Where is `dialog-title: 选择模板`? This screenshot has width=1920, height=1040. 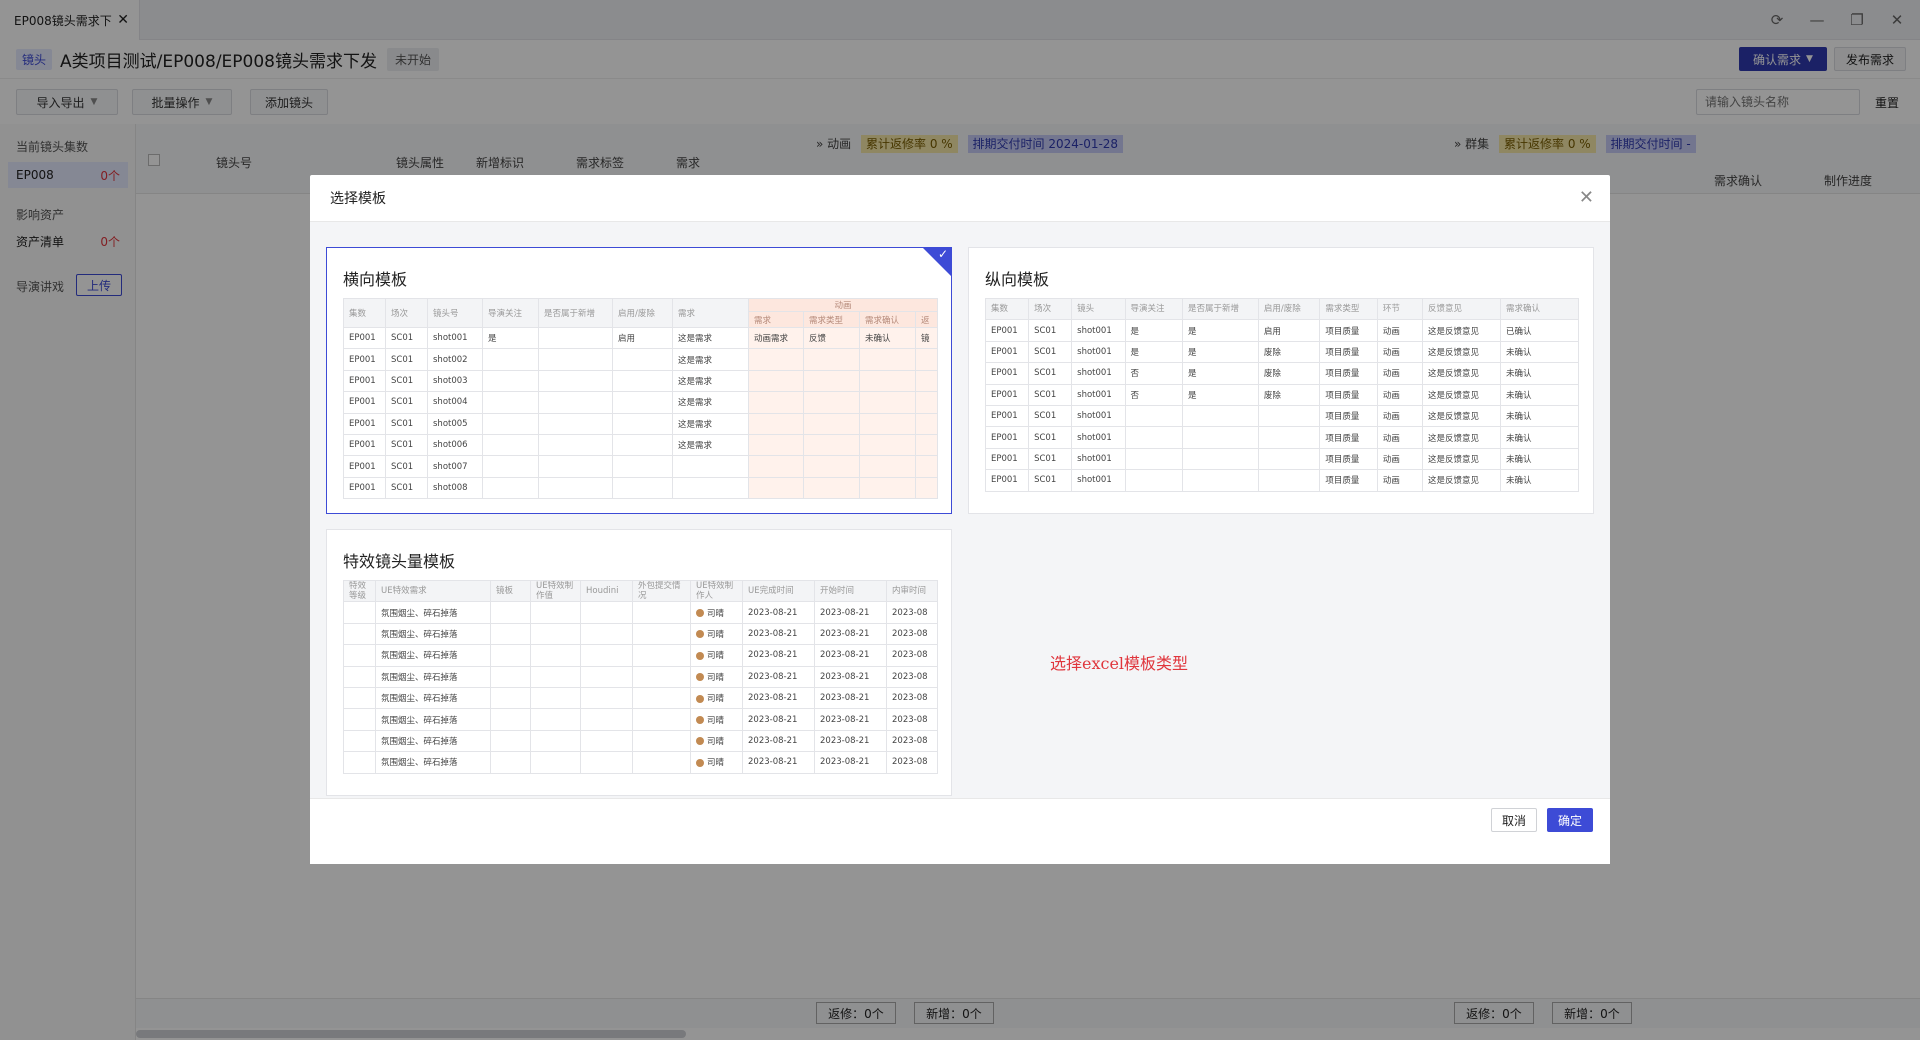
dialog-title: 选择模板 is located at coordinates (358, 199).